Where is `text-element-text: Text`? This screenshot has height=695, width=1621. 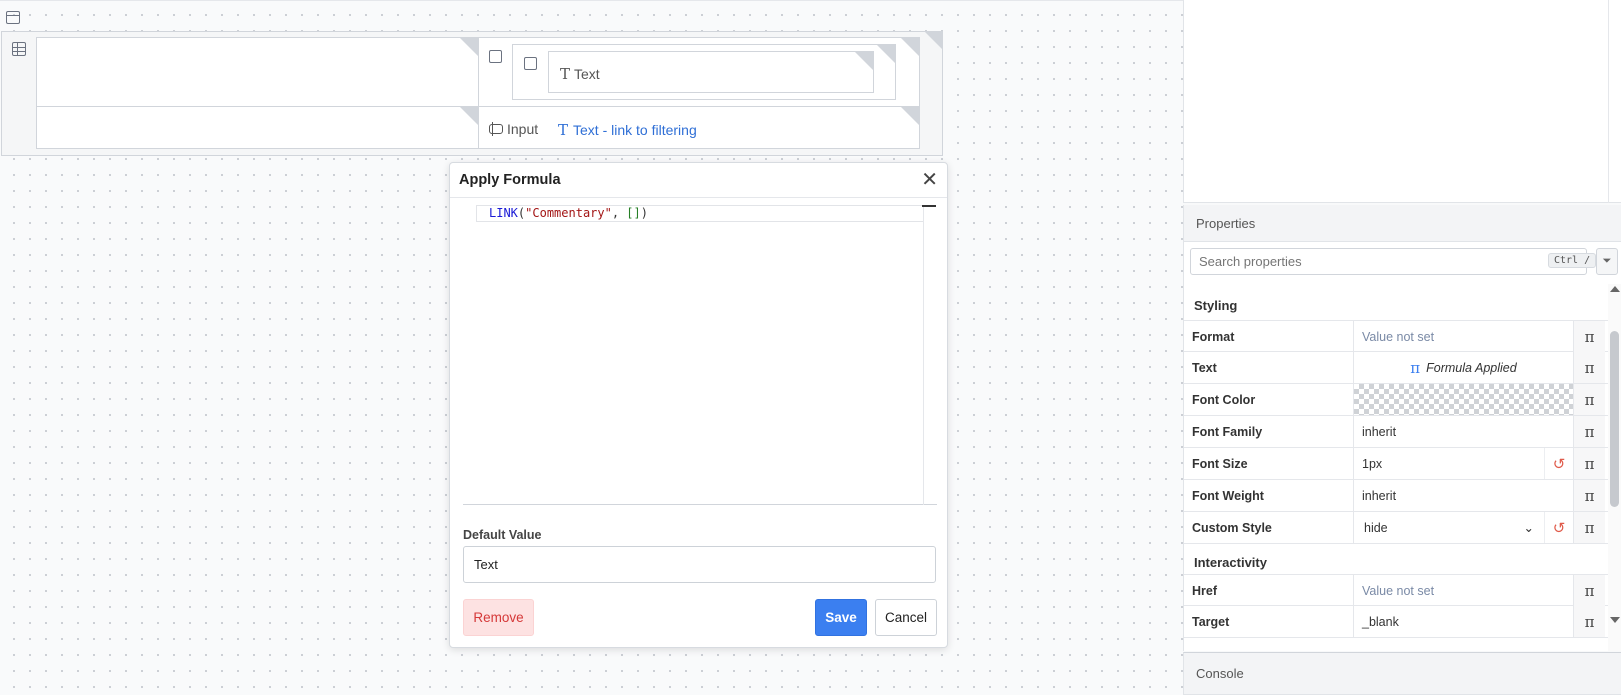 text-element-text: Text is located at coordinates (587, 74).